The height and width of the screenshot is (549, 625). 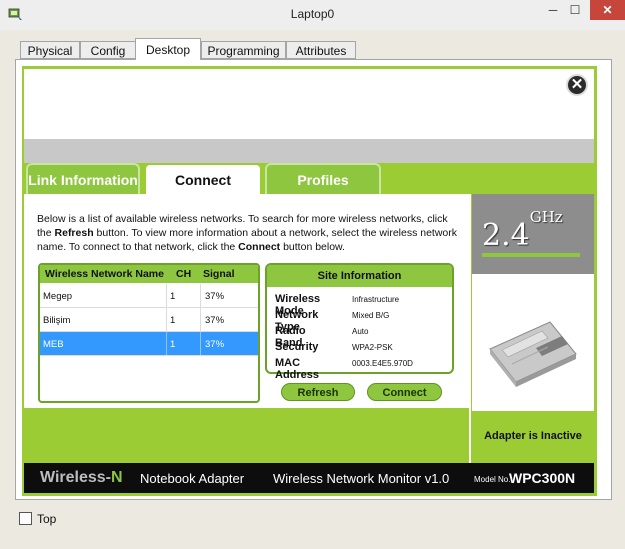 What do you see at coordinates (533, 436) in the screenshot?
I see `adapter-status: Adapter is Inactive` at bounding box center [533, 436].